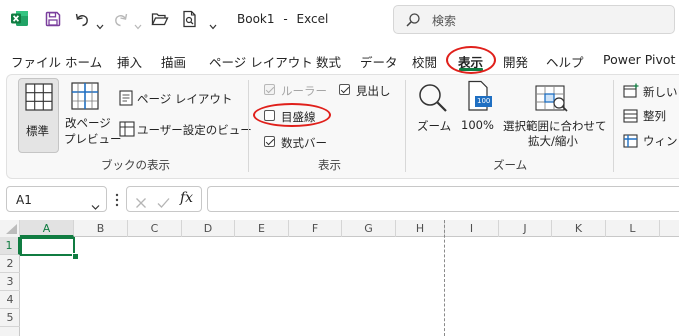  I want to click on column-header-H: H, so click(420, 228).